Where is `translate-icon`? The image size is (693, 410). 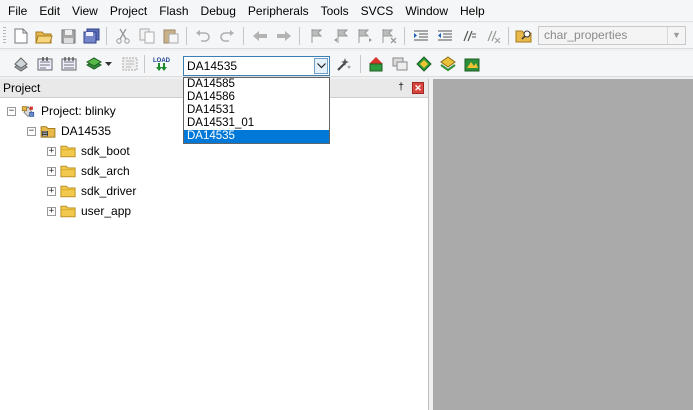 translate-icon is located at coordinates (21, 64).